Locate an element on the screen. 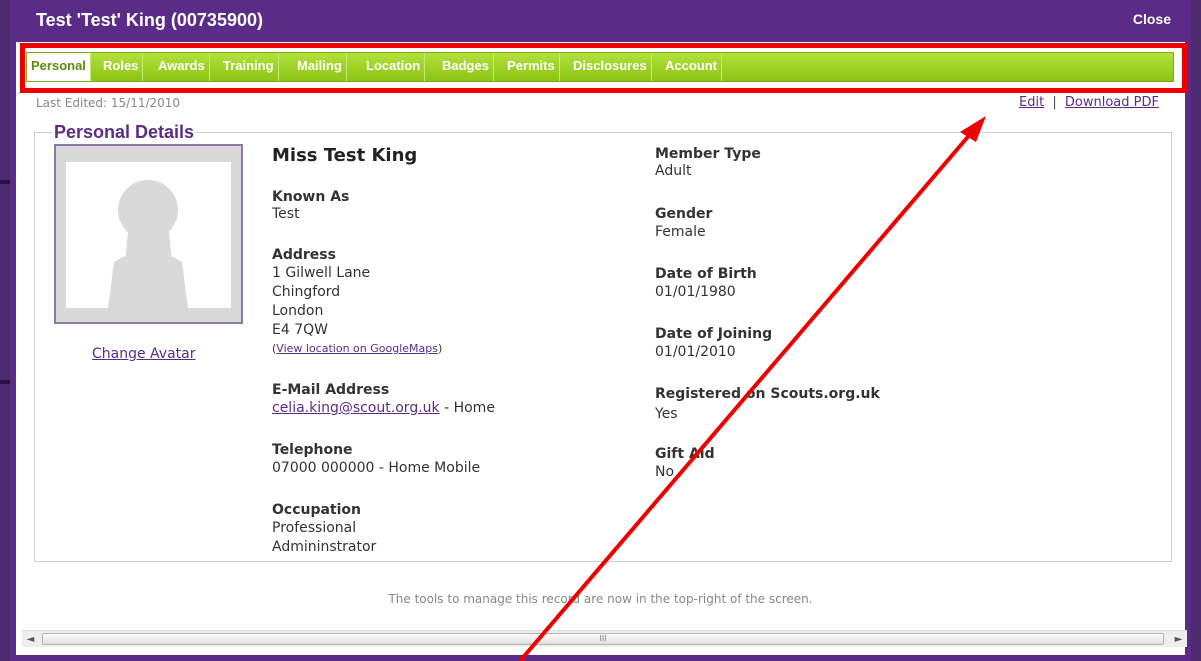 The height and width of the screenshot is (661, 1201). address-label: Address is located at coordinates (304, 255).